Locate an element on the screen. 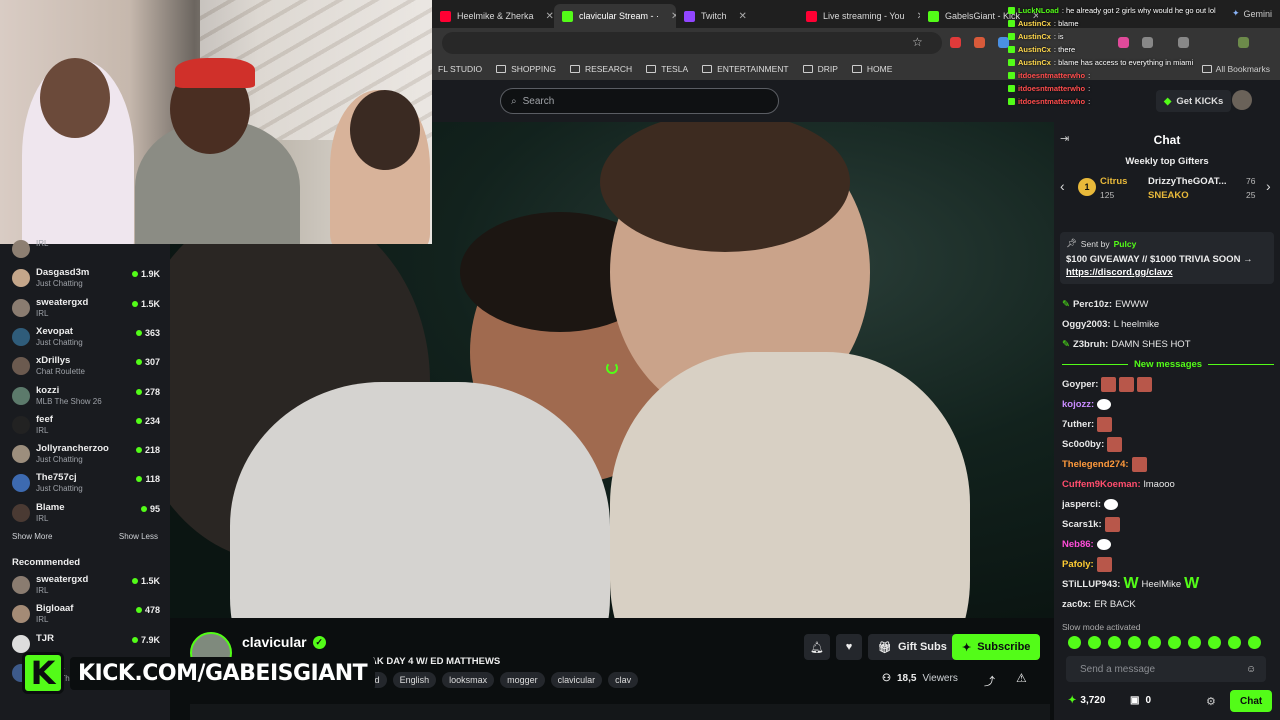 Image resolution: width=1280 pixels, height=720 pixels. bookmark-folder: FL STUDIO is located at coordinates (460, 69).